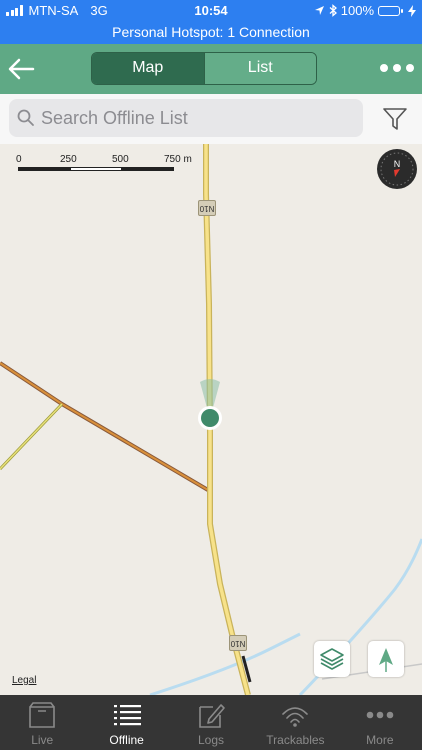 The height and width of the screenshot is (750, 422). What do you see at coordinates (380, 722) in the screenshot?
I see `tab-more: More` at bounding box center [380, 722].